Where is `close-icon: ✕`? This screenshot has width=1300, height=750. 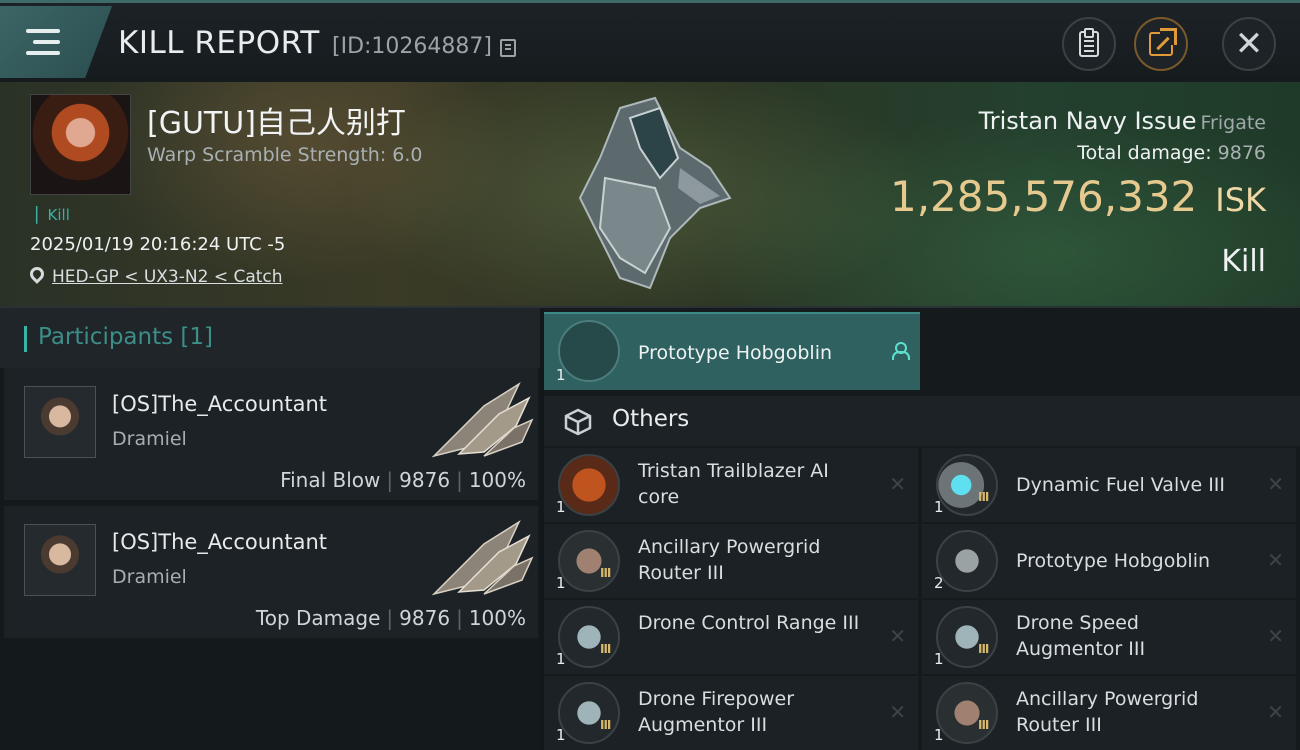
close-icon: ✕ is located at coordinates (1249, 44).